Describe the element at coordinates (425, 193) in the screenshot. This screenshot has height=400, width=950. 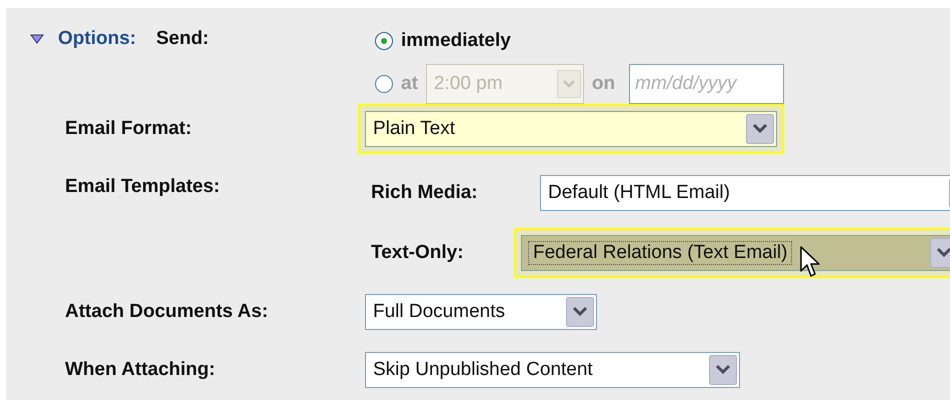
I see `field-label: Rich Media:` at that location.